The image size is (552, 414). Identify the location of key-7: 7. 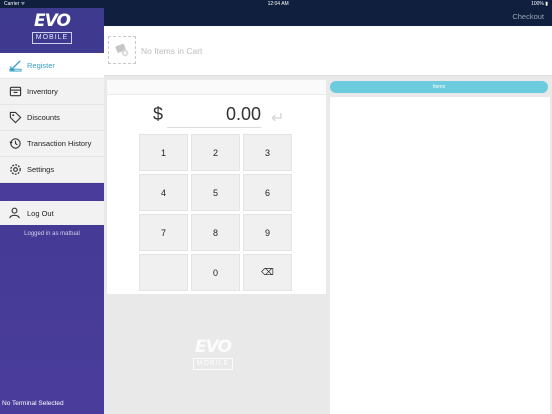
(163, 232).